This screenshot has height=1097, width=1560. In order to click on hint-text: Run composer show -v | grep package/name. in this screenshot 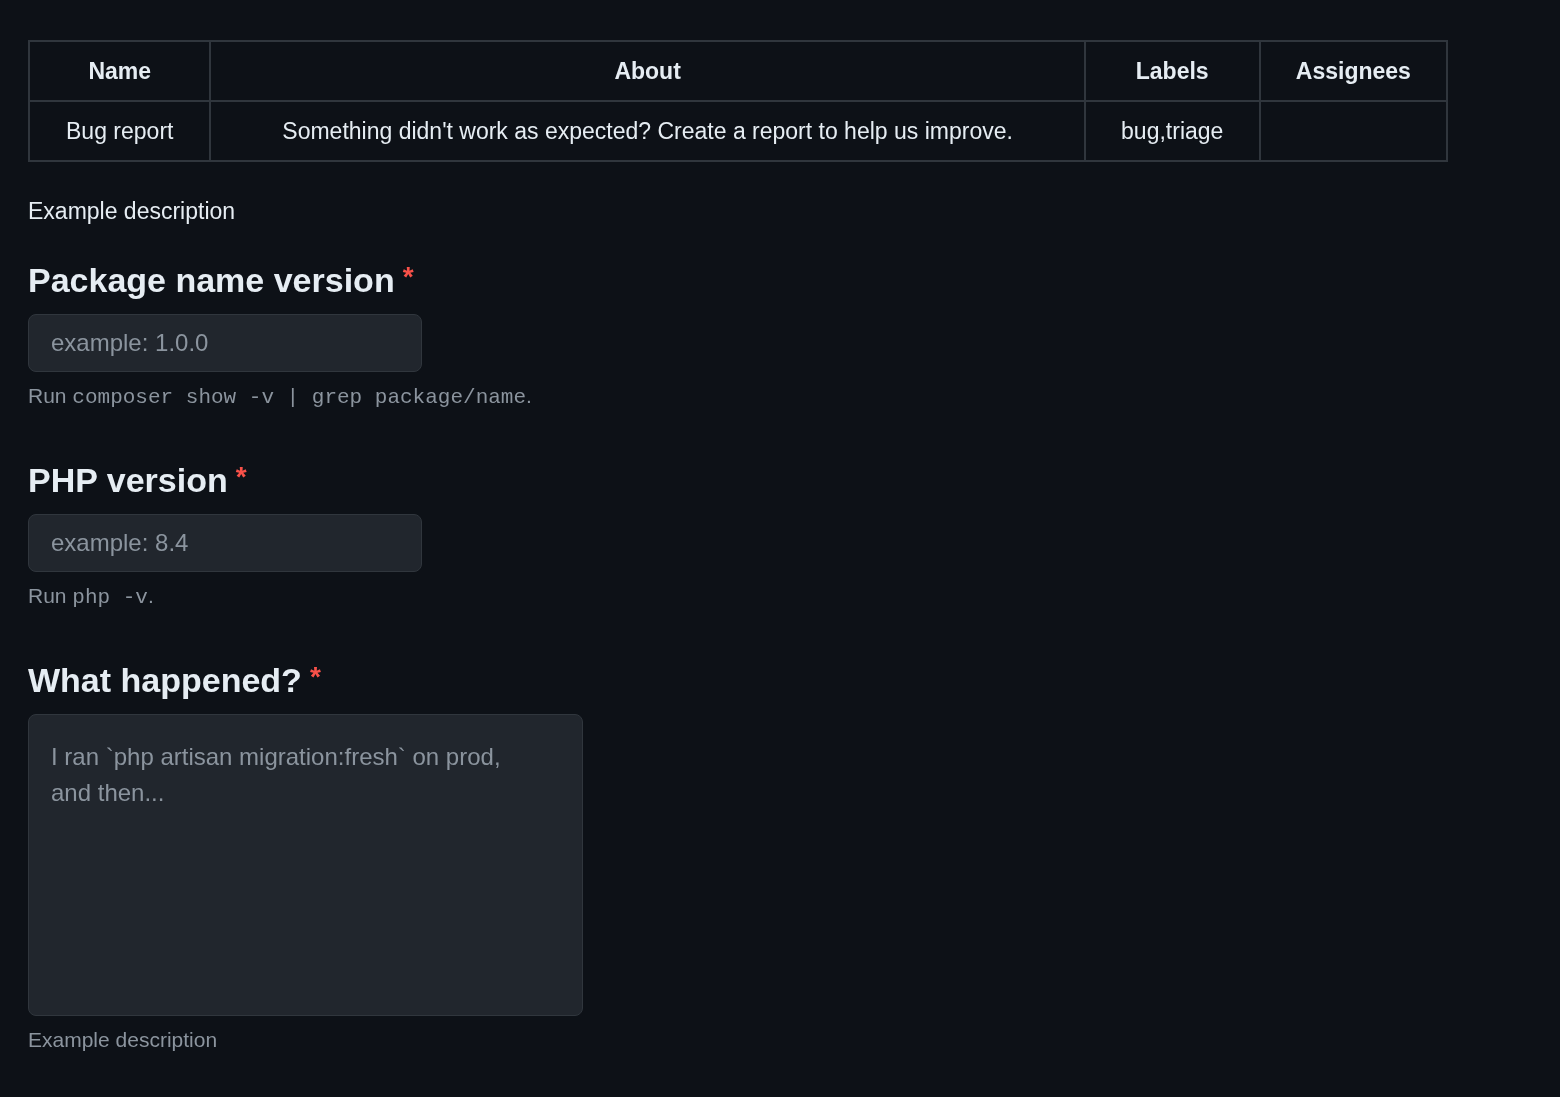, I will do `click(280, 396)`.